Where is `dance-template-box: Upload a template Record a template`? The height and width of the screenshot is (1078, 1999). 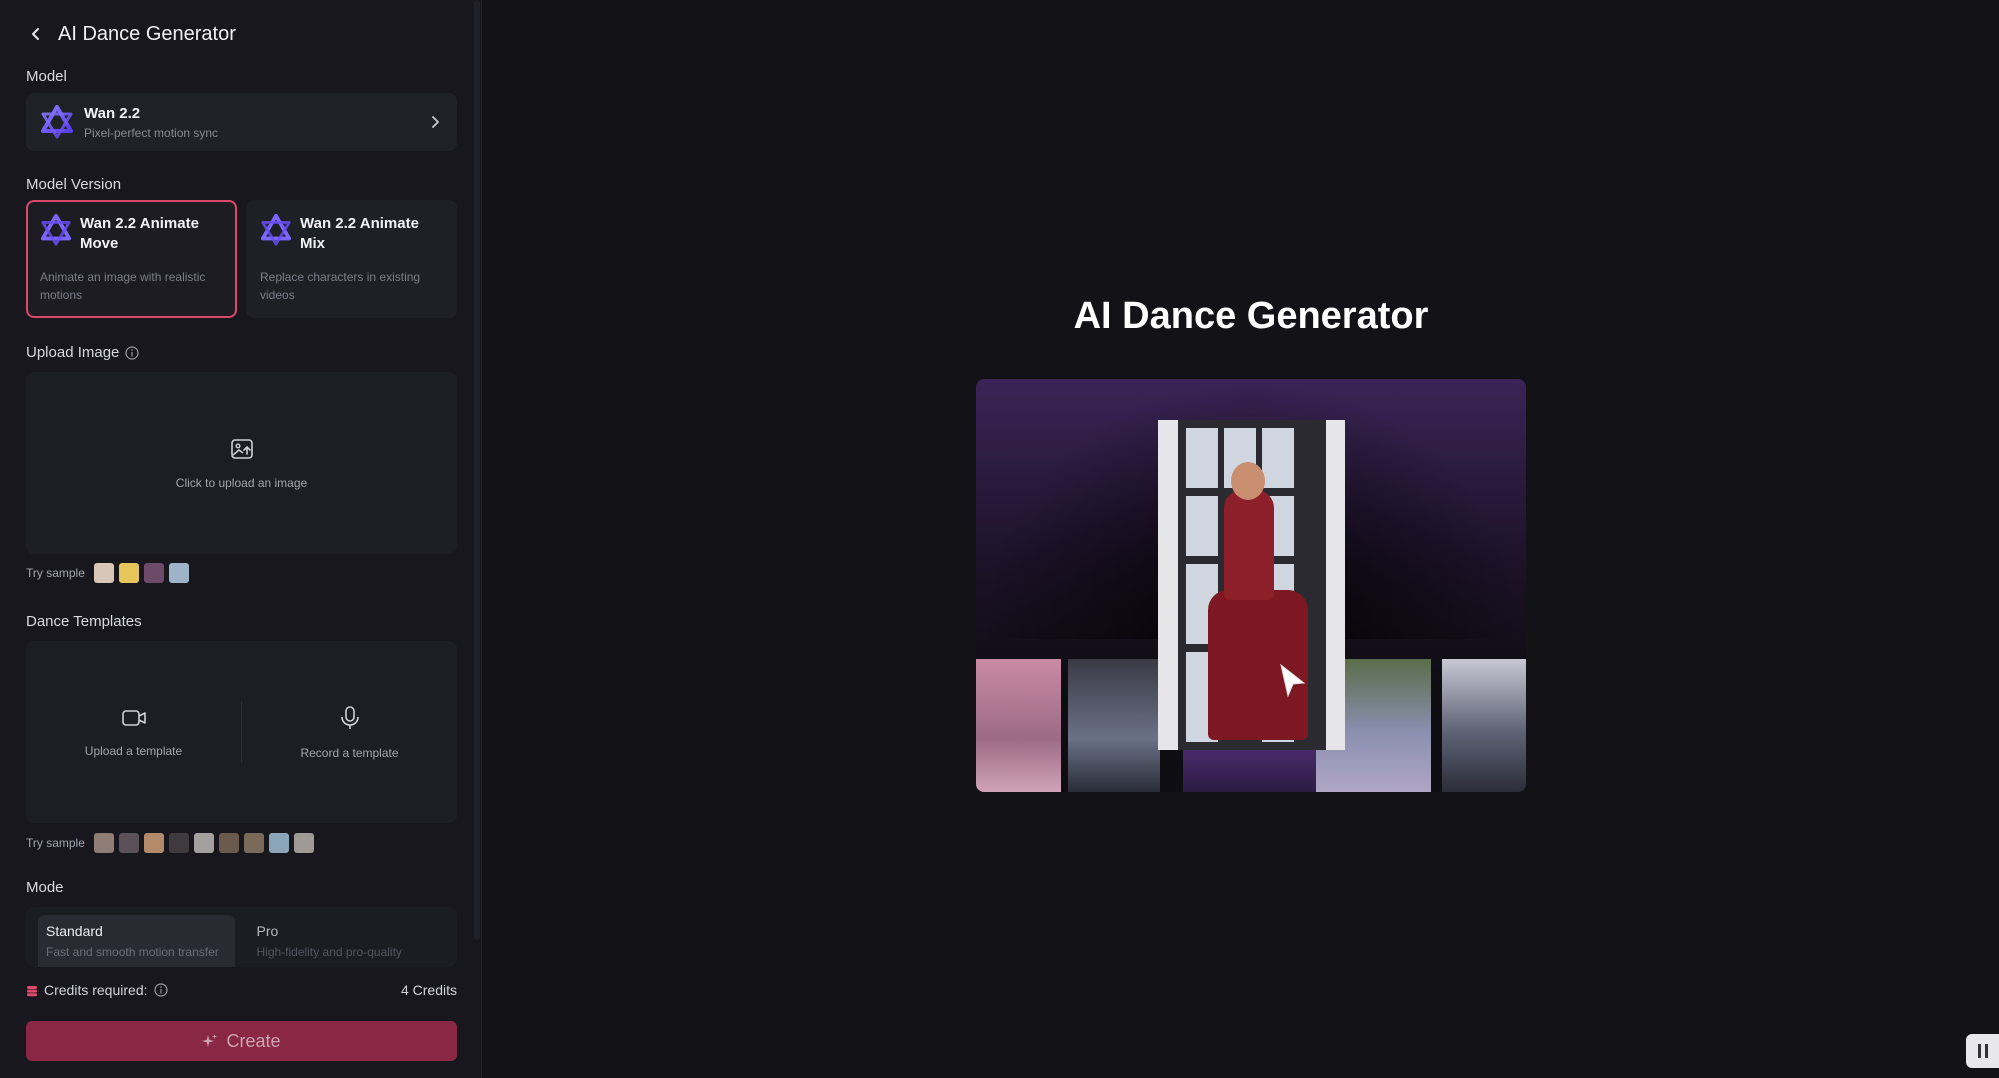 dance-template-box: Upload a template Record a template is located at coordinates (241, 732).